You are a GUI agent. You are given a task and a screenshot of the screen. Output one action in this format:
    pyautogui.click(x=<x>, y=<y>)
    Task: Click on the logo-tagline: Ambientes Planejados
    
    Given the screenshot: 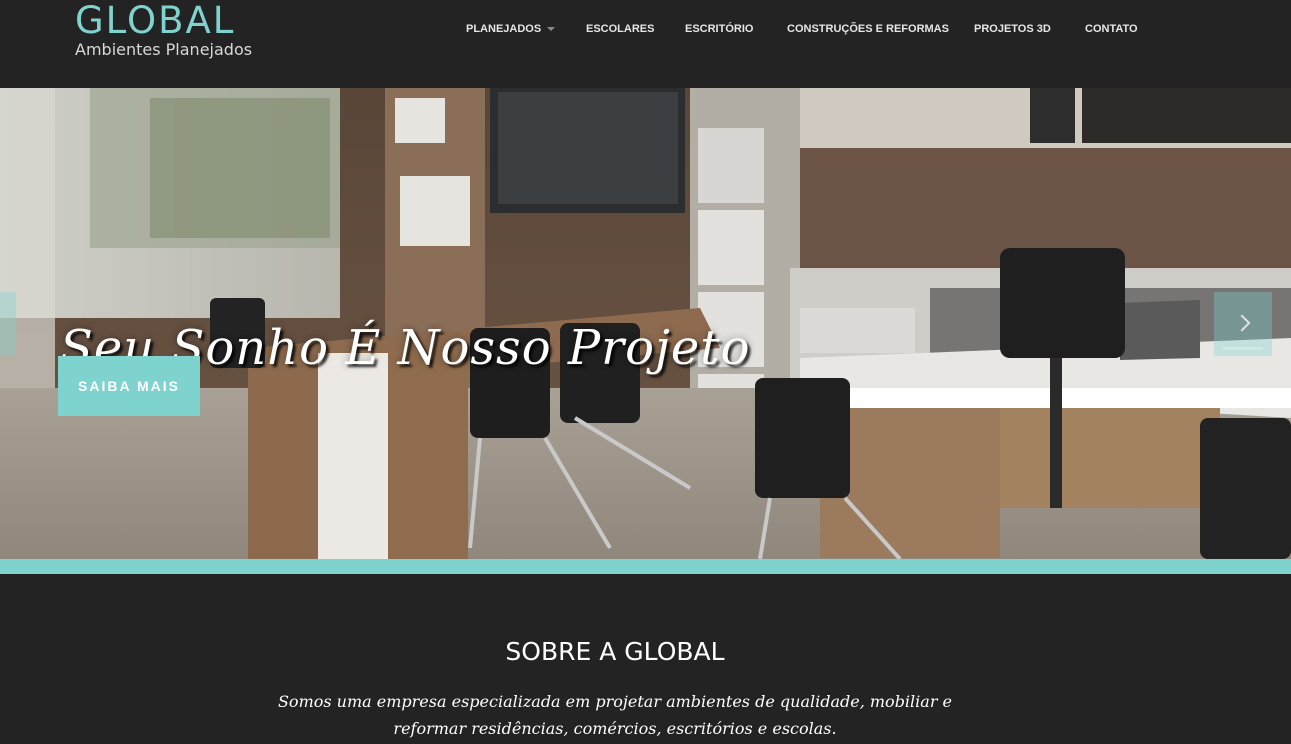 What is the action you would take?
    pyautogui.click(x=164, y=49)
    